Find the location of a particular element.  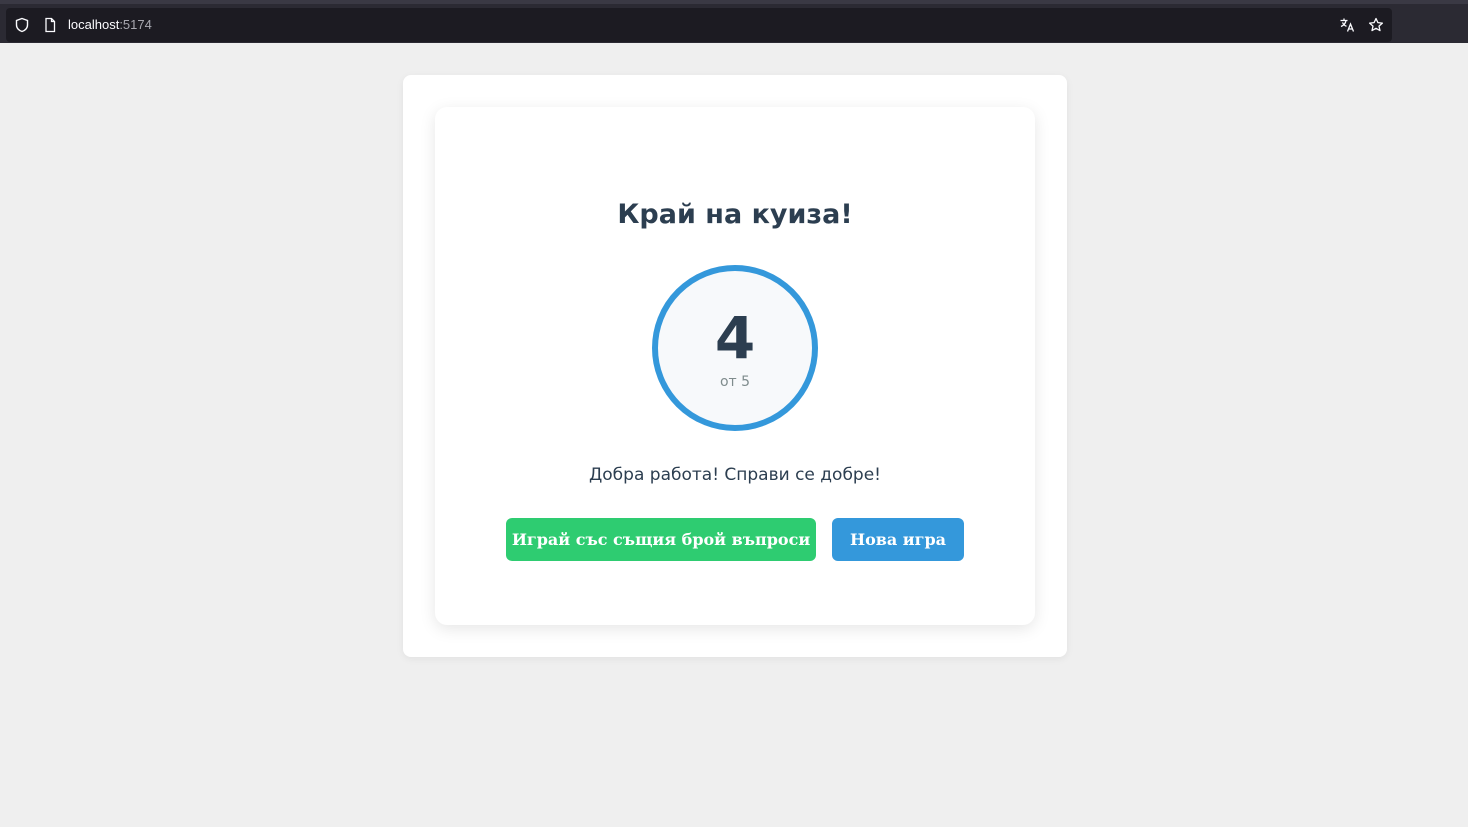

score-value: 4 is located at coordinates (735, 338).